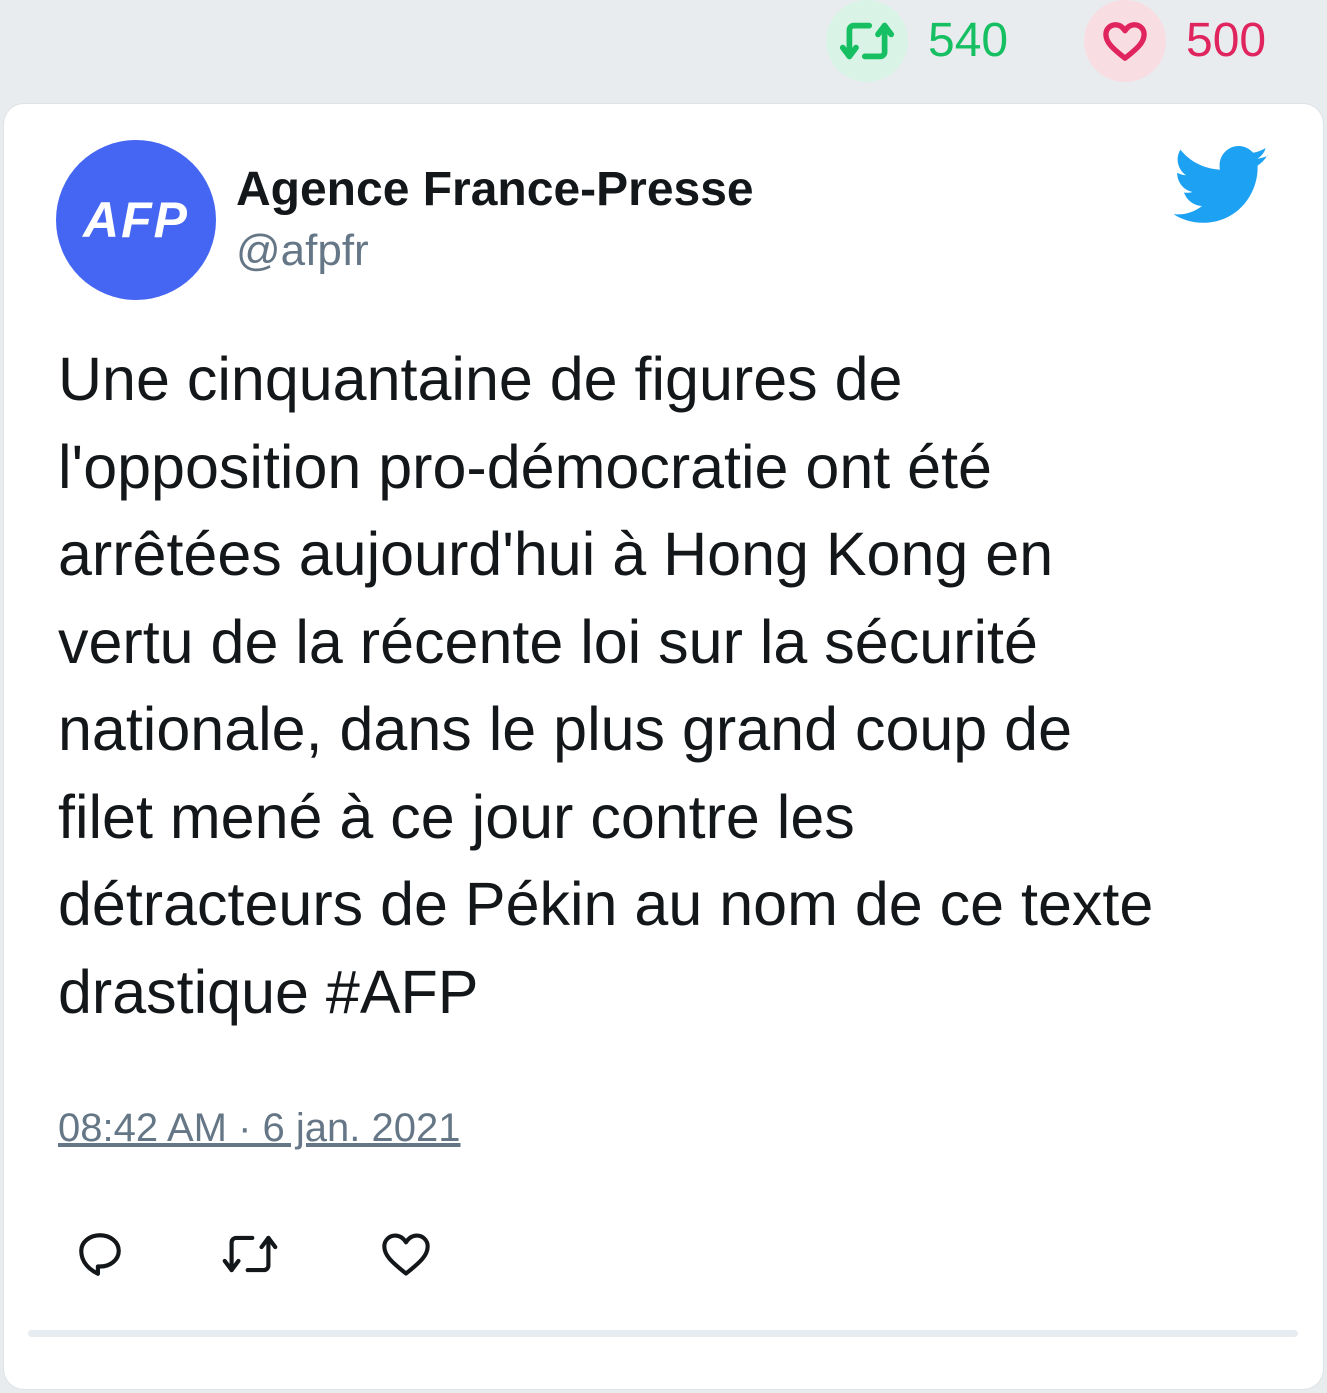 This screenshot has width=1327, height=1393. Describe the element at coordinates (663, 50) in the screenshot. I see `engagement-bar: 540 500` at that location.